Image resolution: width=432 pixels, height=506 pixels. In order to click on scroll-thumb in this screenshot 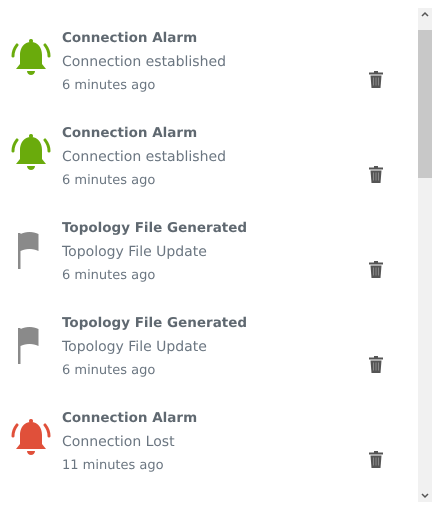, I will do `click(425, 104)`.